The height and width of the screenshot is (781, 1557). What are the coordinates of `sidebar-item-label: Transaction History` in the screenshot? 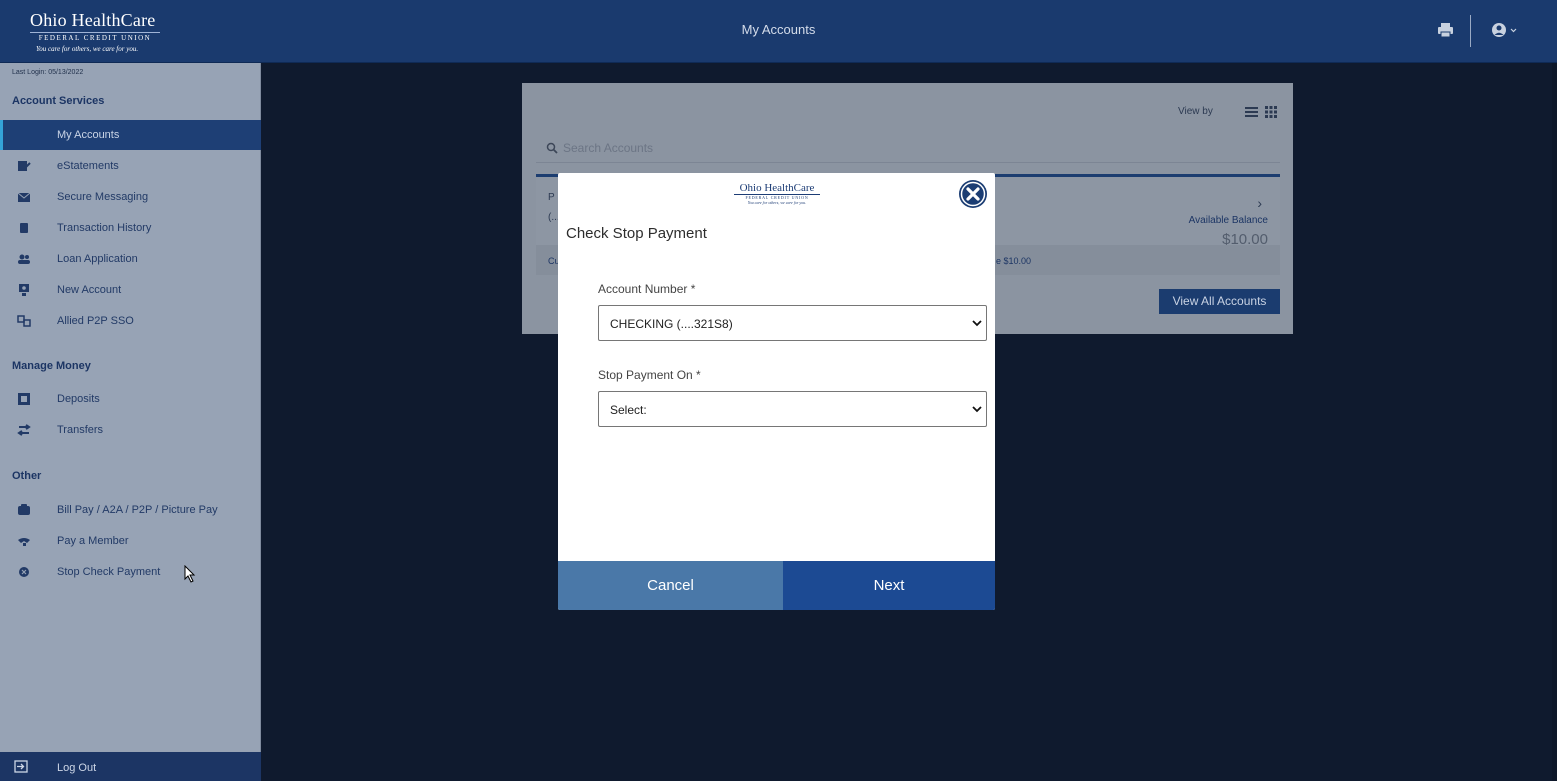 It's located at (104, 228).